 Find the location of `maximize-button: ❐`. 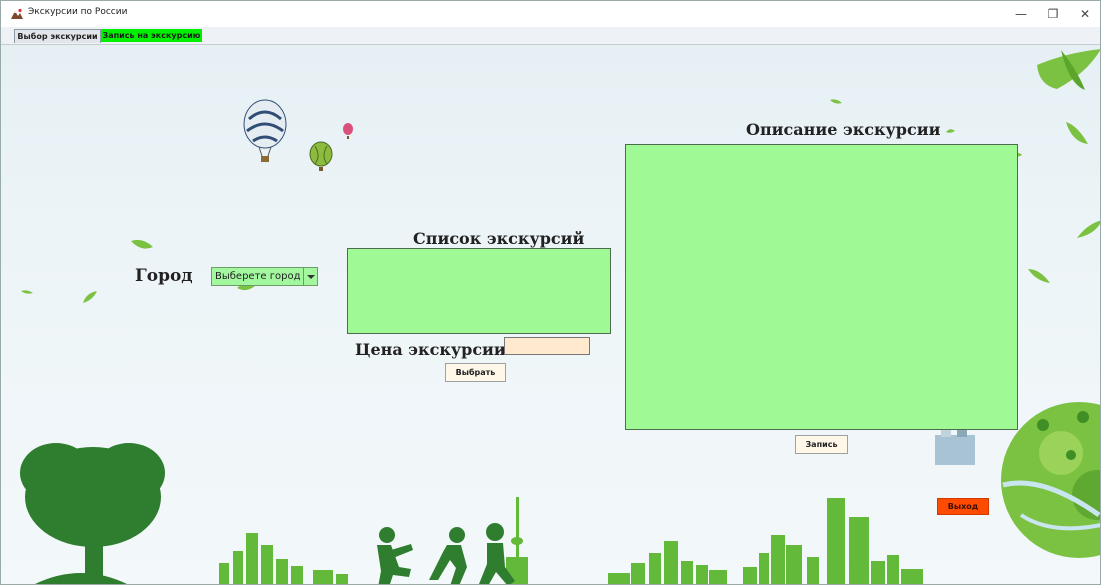

maximize-button: ❐ is located at coordinates (1053, 14).